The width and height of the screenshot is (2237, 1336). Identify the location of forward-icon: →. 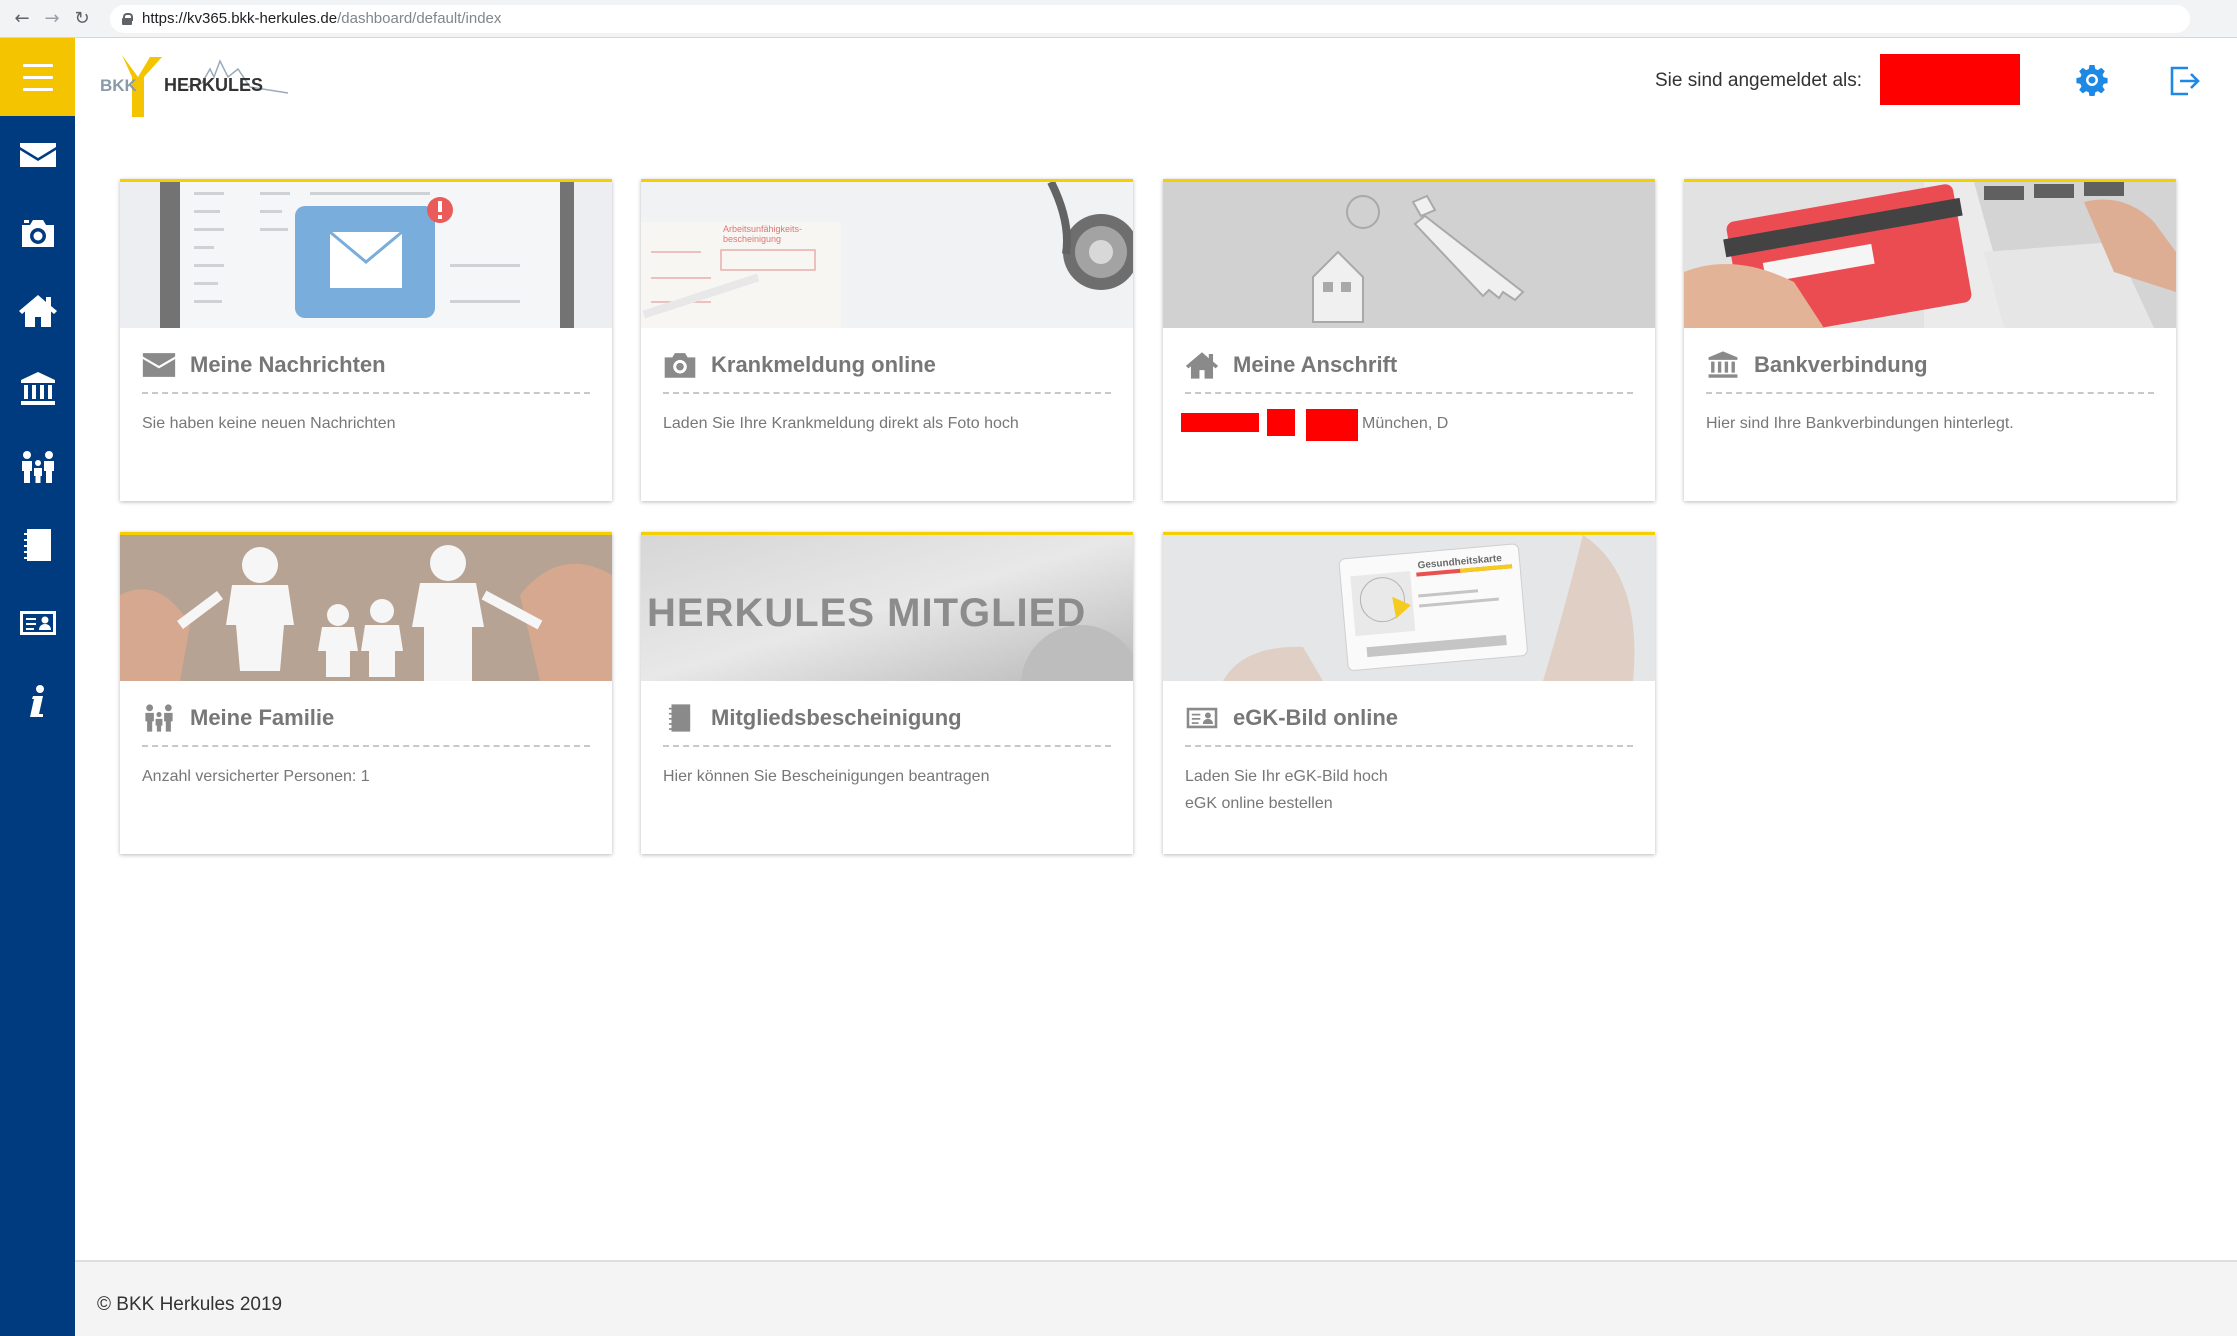
(52, 19).